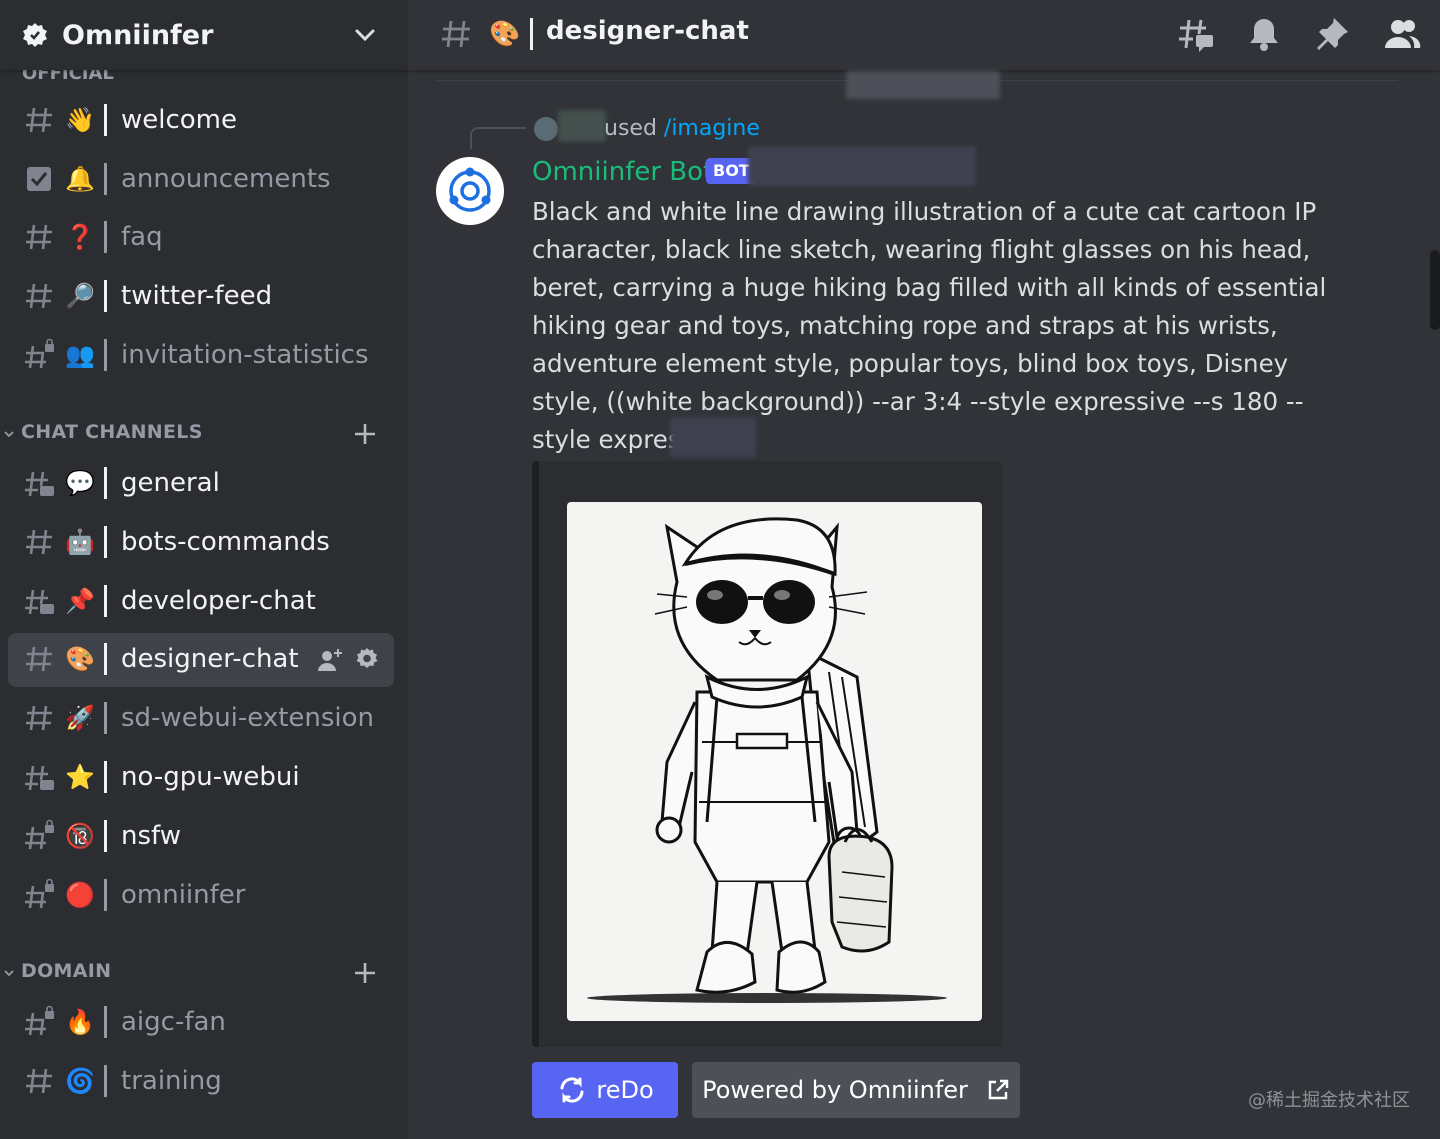 This screenshot has width=1440, height=1139. What do you see at coordinates (80, 895) in the screenshot?
I see `red-circle-emoji-icon: 🔴` at bounding box center [80, 895].